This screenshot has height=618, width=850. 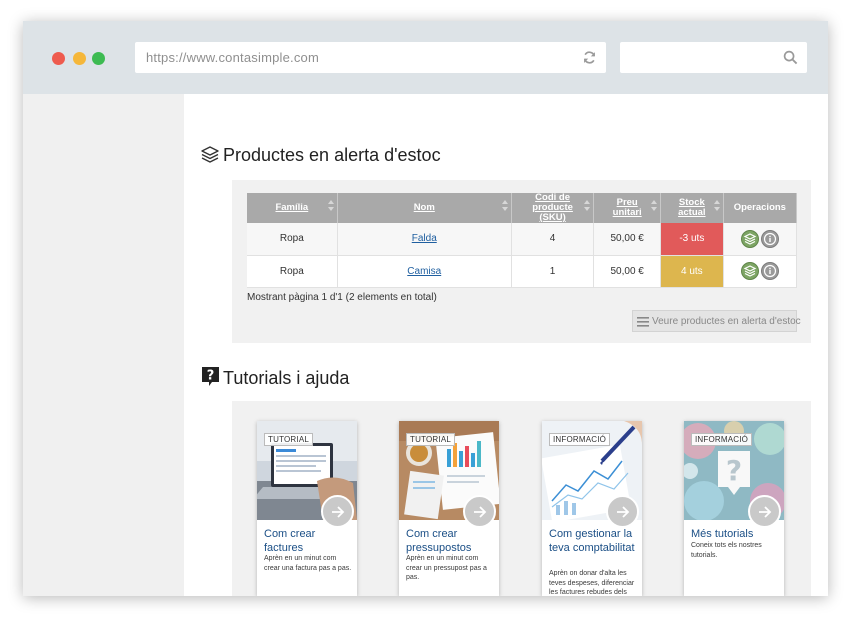 I want to click on column-header-sku: Codi de producte (SKU), so click(x=553, y=208).